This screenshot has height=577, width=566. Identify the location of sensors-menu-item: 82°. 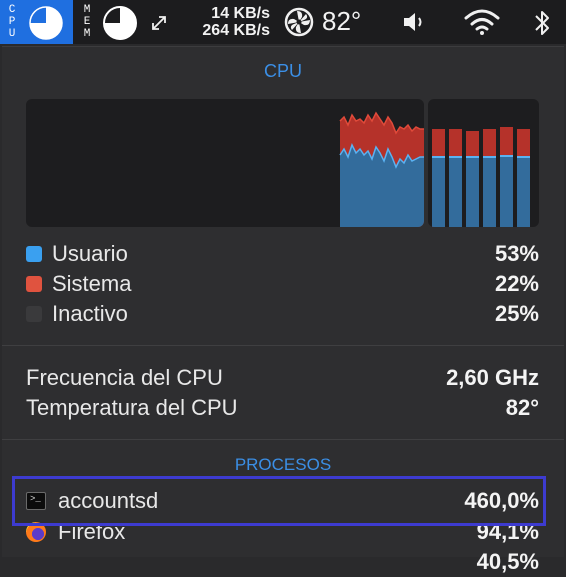
(330, 22).